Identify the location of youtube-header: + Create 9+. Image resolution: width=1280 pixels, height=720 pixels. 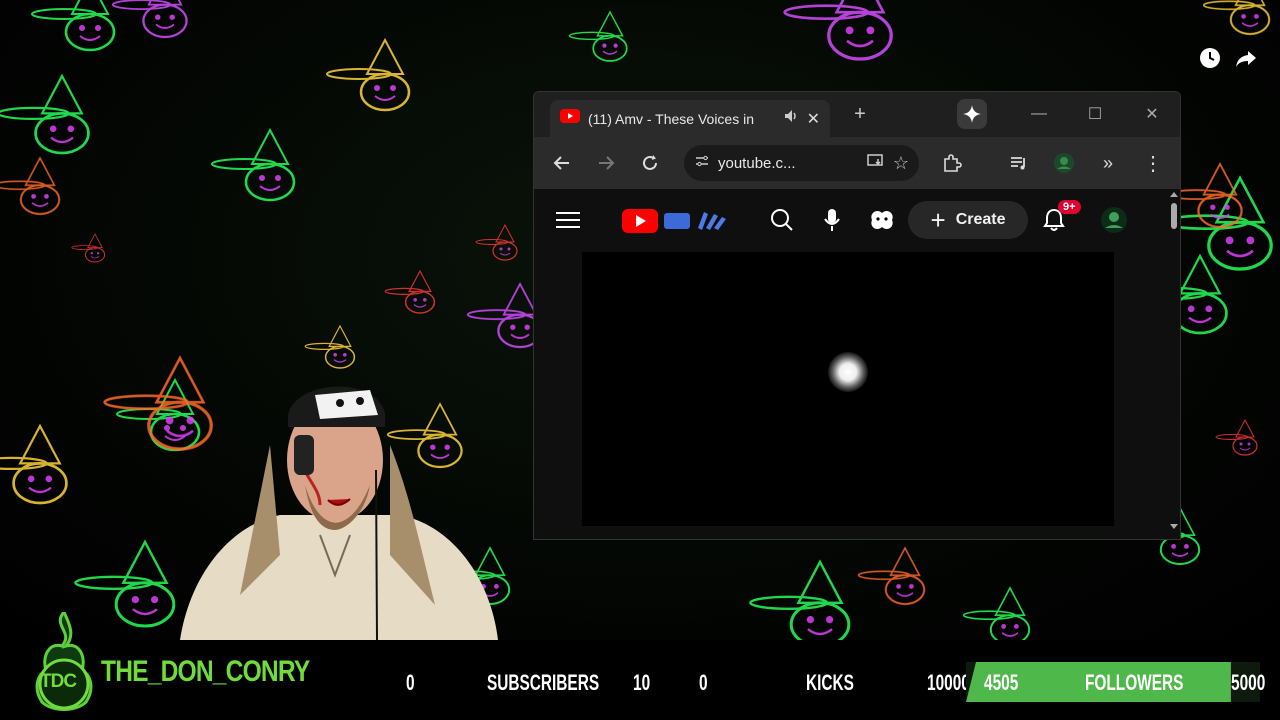
(852, 220).